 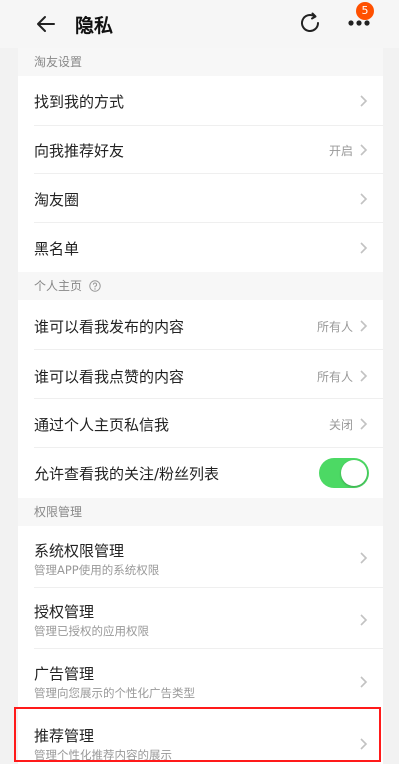 What do you see at coordinates (91, 631) in the screenshot?
I see `row-subtitle: 管理已授权的应用权限` at bounding box center [91, 631].